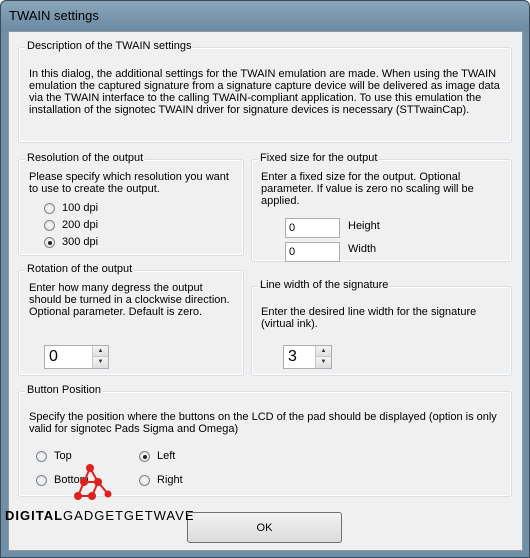 The width and height of the screenshot is (530, 558). Describe the element at coordinates (323, 351) in the screenshot. I see `line-width-increment-icon: ▲` at that location.